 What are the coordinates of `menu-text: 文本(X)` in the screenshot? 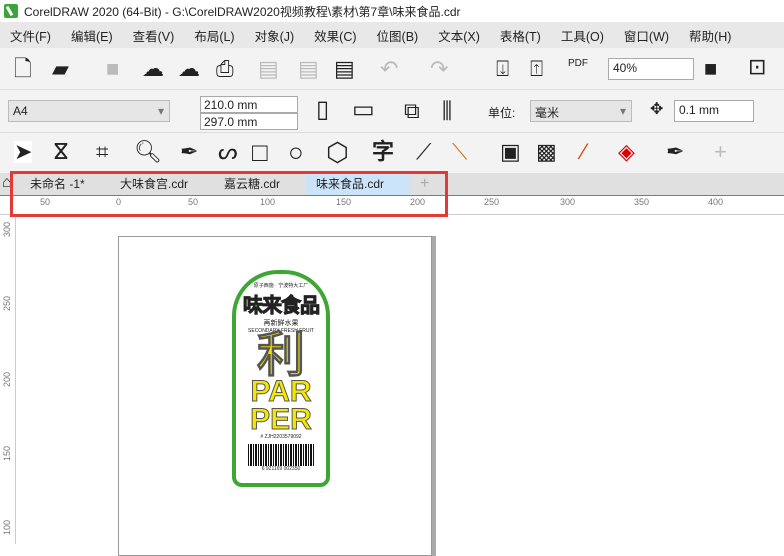 It's located at (459, 35).